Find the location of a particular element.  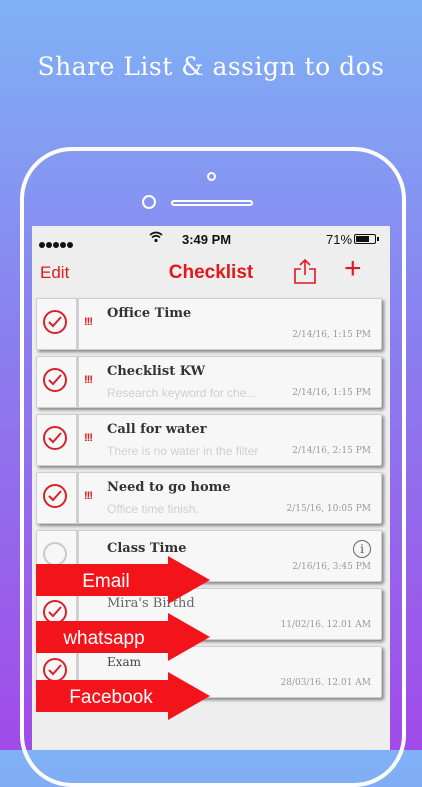

item-date: 2/14/16, 2:15 PM is located at coordinates (331, 451).